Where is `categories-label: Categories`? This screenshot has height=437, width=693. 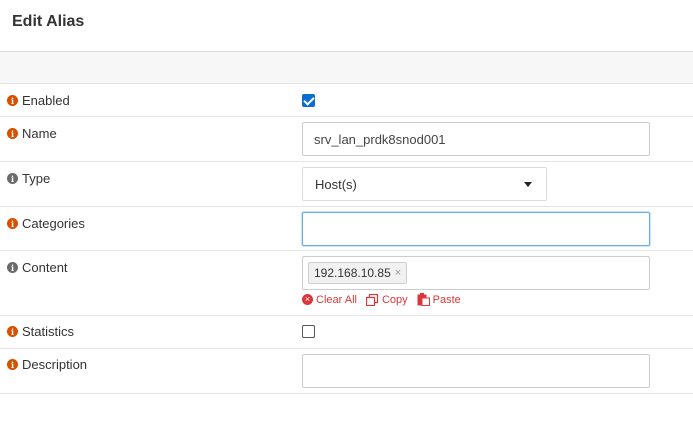
categories-label: Categories is located at coordinates (53, 223).